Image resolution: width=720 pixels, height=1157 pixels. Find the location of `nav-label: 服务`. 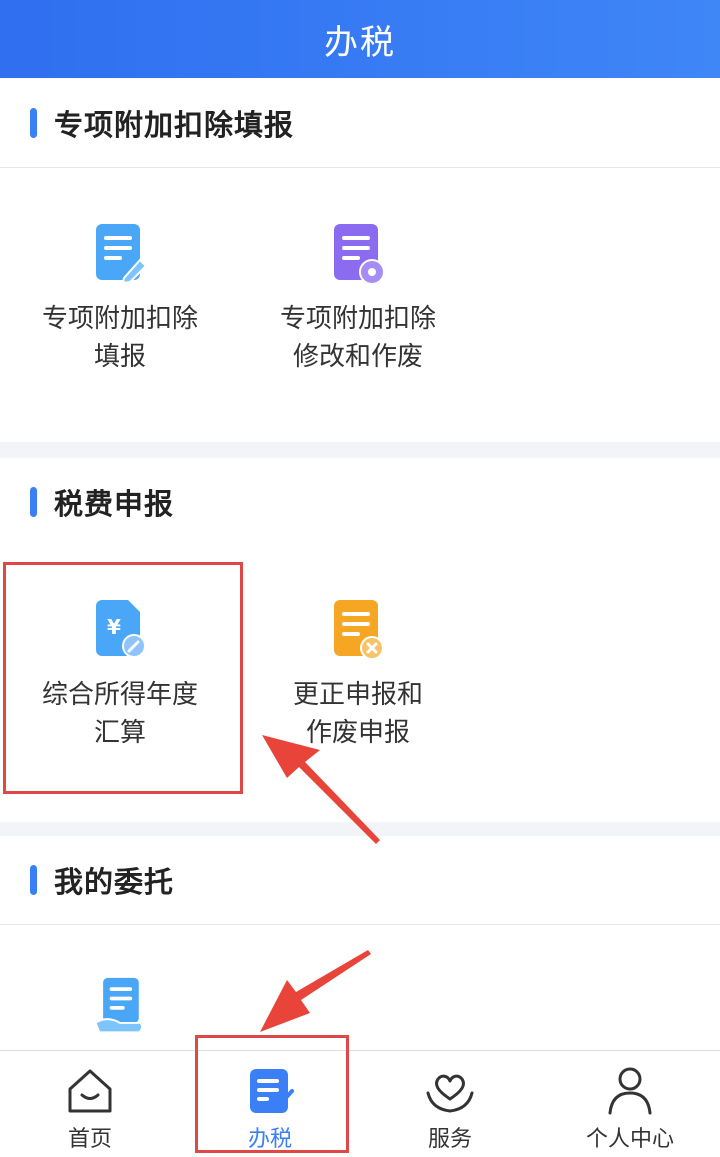

nav-label: 服务 is located at coordinates (449, 1139).